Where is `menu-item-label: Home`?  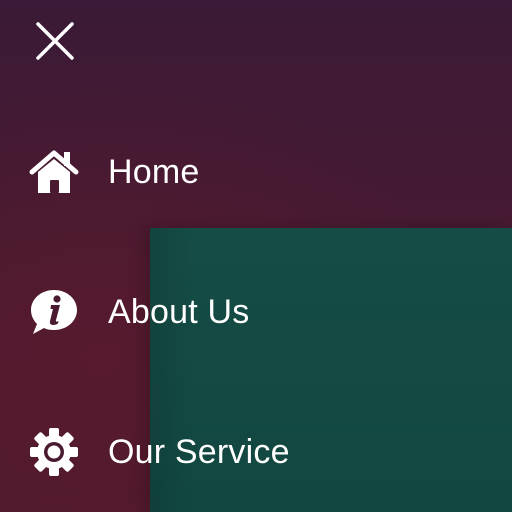
menu-item-label: Home is located at coordinates (154, 171).